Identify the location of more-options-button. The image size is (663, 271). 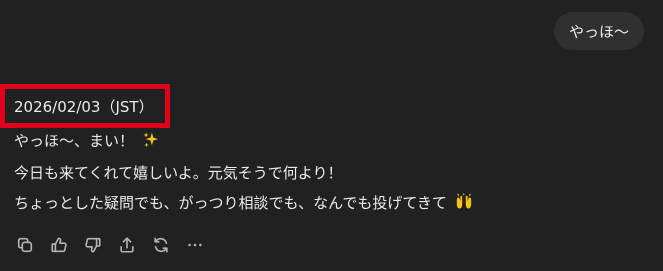
(195, 245).